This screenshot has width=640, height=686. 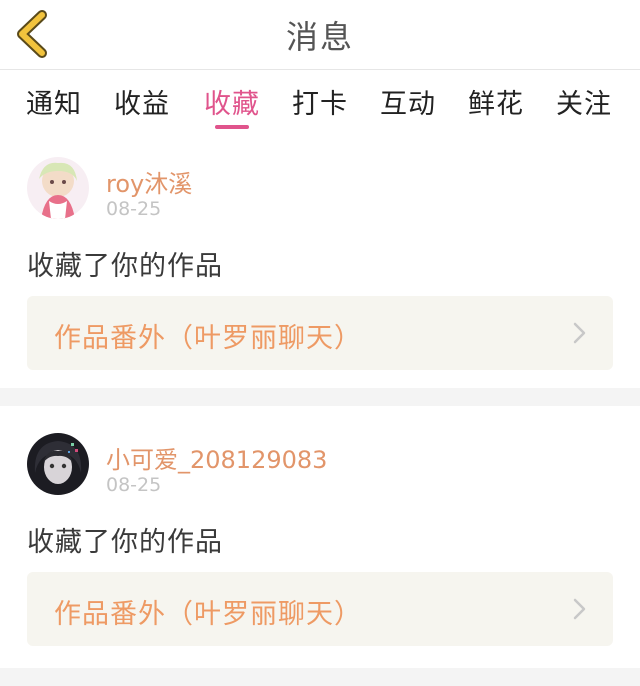 I want to click on username: roy沐溪, so click(x=149, y=181).